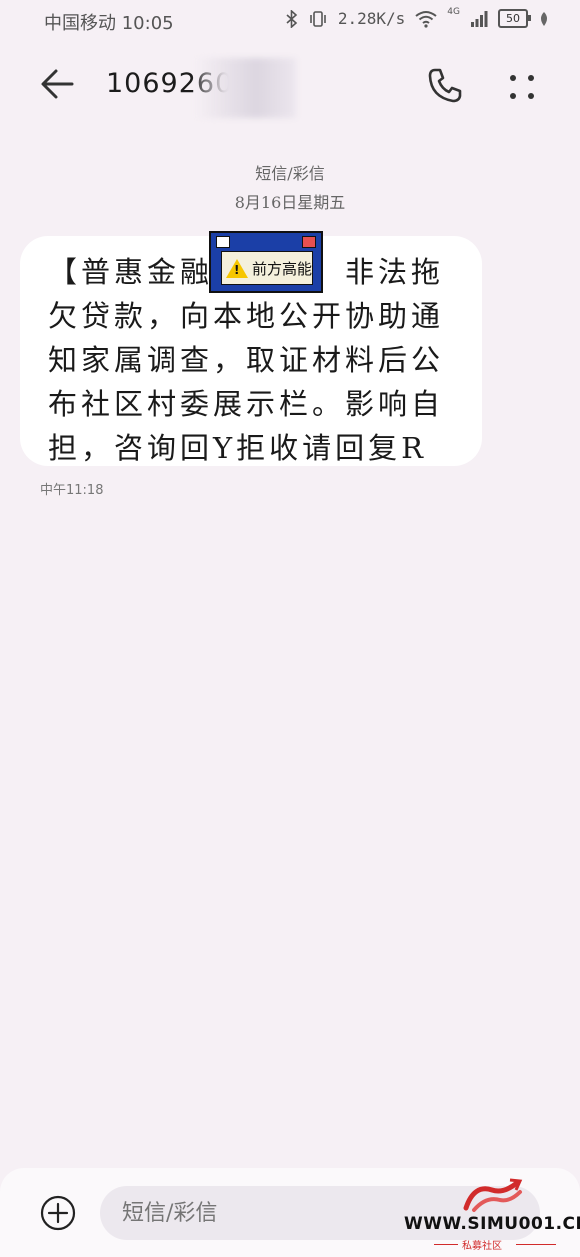 This screenshot has height=1257, width=580. I want to click on watermark: WWW.SIMU001.CN 私募社区, so click(492, 1217).